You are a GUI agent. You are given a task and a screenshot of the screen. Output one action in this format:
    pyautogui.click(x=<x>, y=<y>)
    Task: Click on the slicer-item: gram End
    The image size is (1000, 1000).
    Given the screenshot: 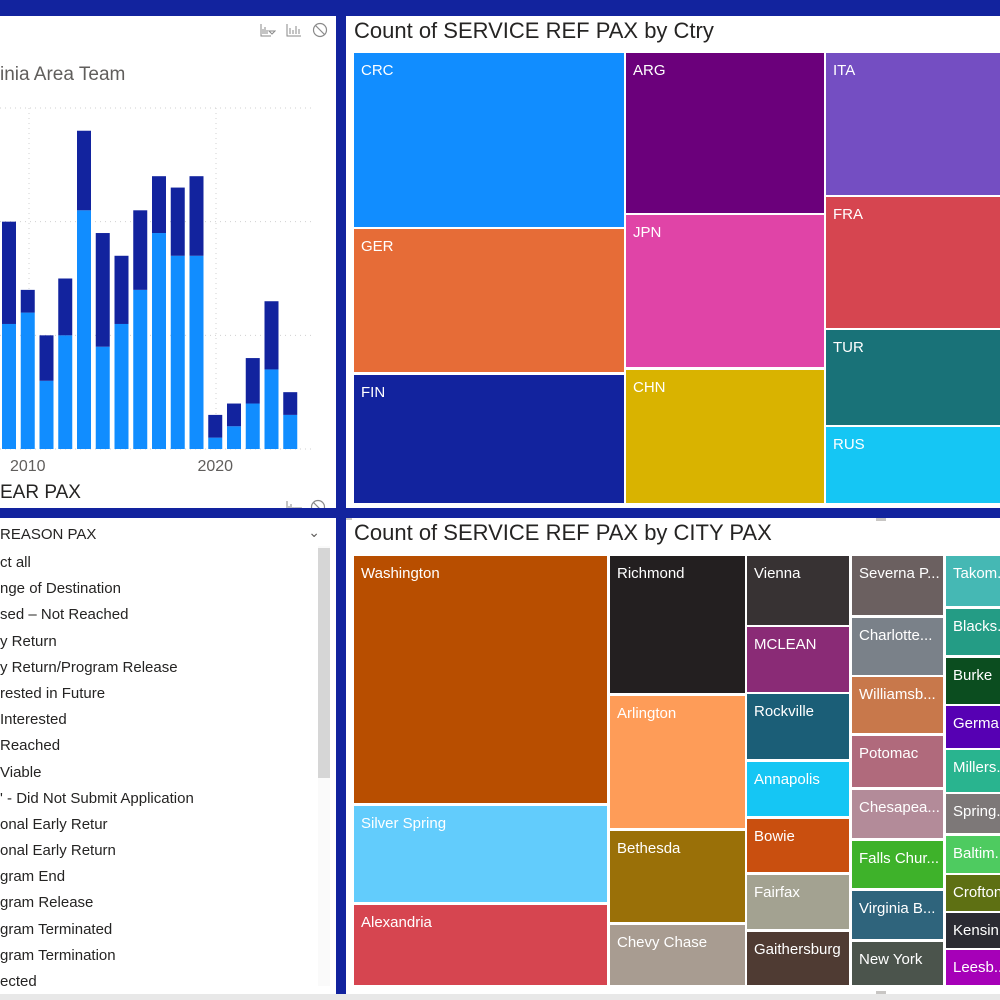 What is the action you would take?
    pyautogui.click(x=160, y=877)
    